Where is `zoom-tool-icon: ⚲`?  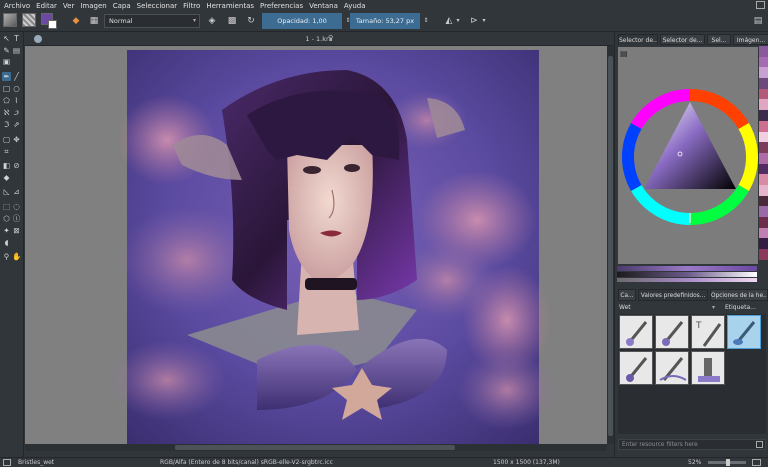 zoom-tool-icon: ⚲ is located at coordinates (6, 256).